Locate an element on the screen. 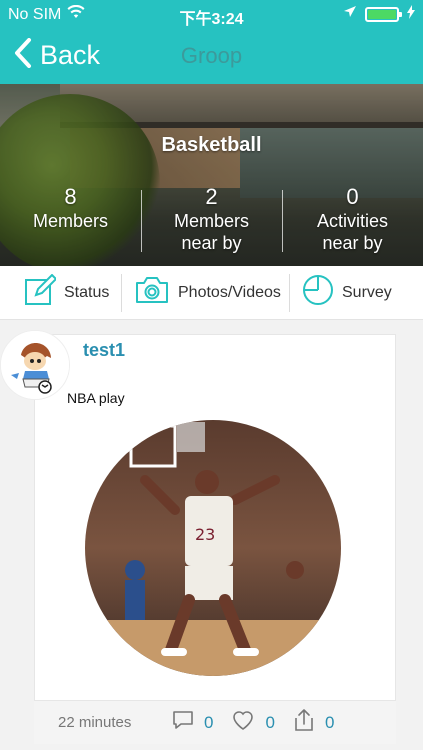 The width and height of the screenshot is (423, 750). stat-members-nearby: 2 Members near by is located at coordinates (211, 223).